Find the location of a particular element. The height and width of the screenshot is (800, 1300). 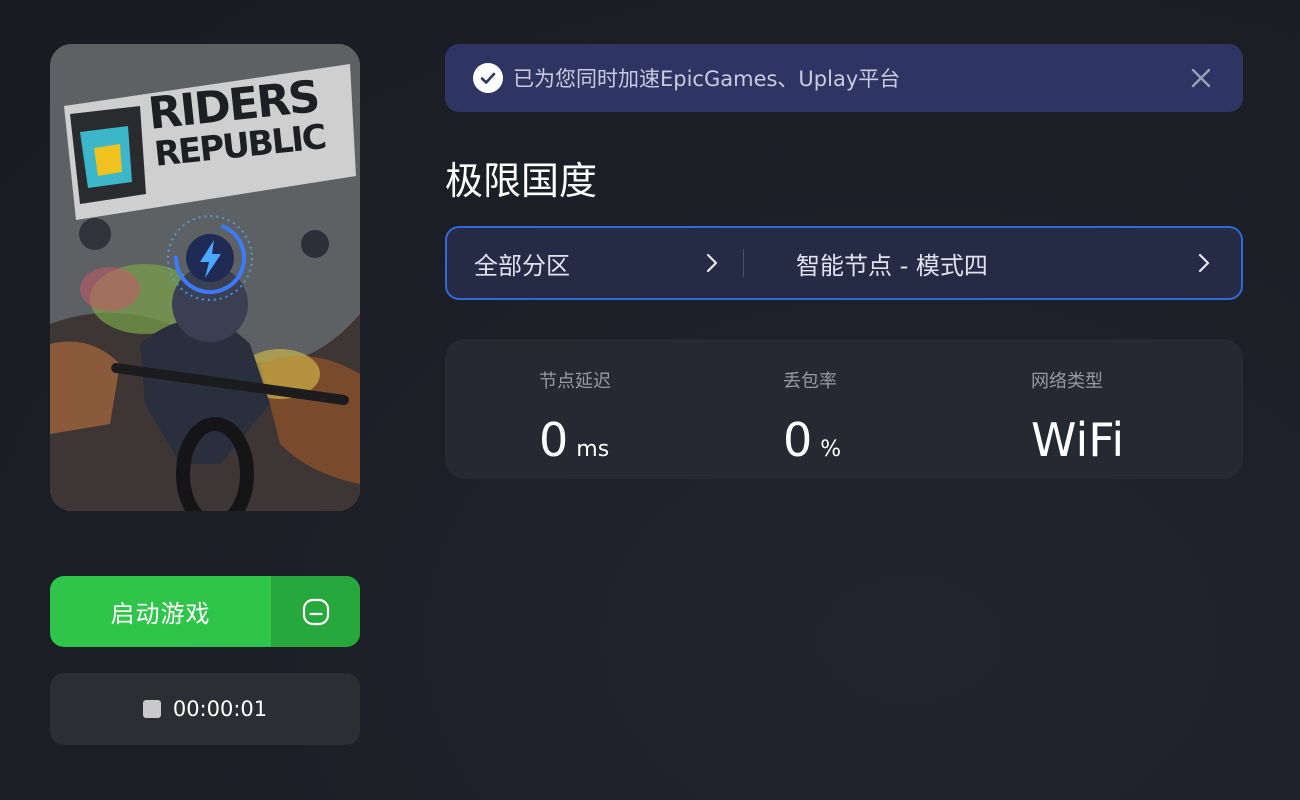

accelerating-indicator is located at coordinates (210, 258).